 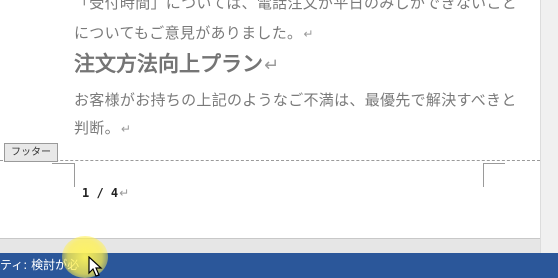 What do you see at coordinates (295, 6) in the screenshot?
I see `body-text-line-1: 「受付時間」については、電話注文が平日のみしかできないこと` at bounding box center [295, 6].